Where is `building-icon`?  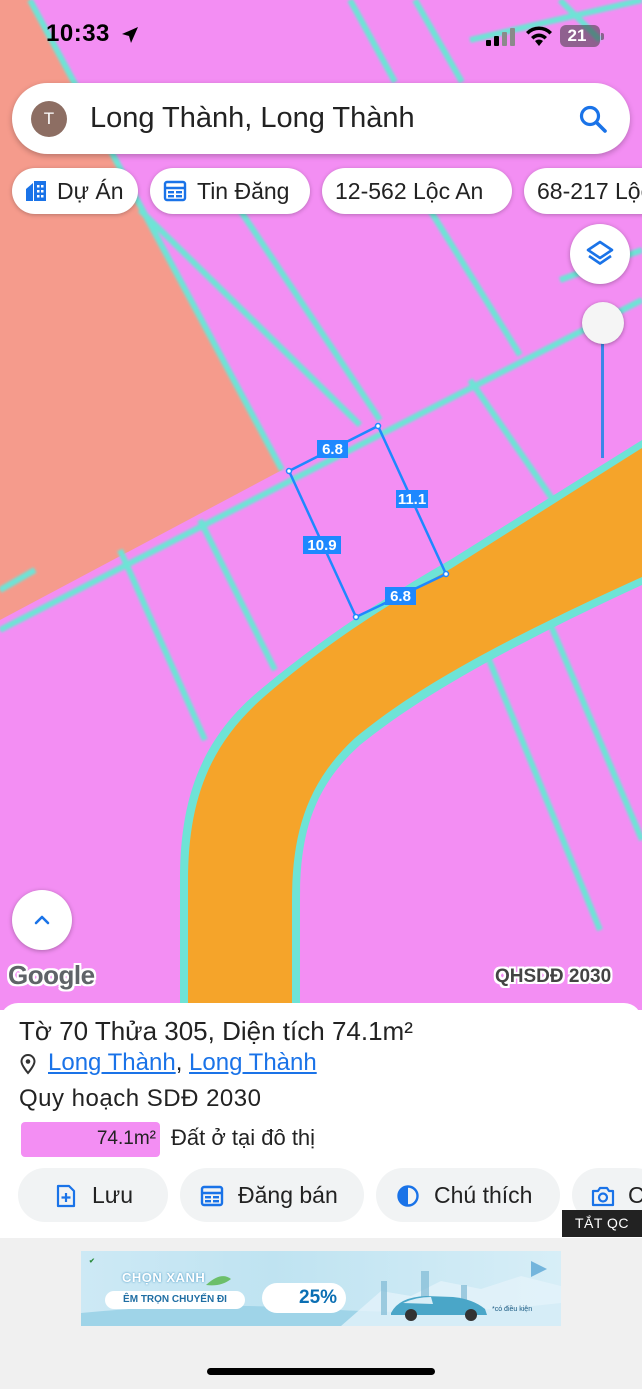 building-icon is located at coordinates (36, 191).